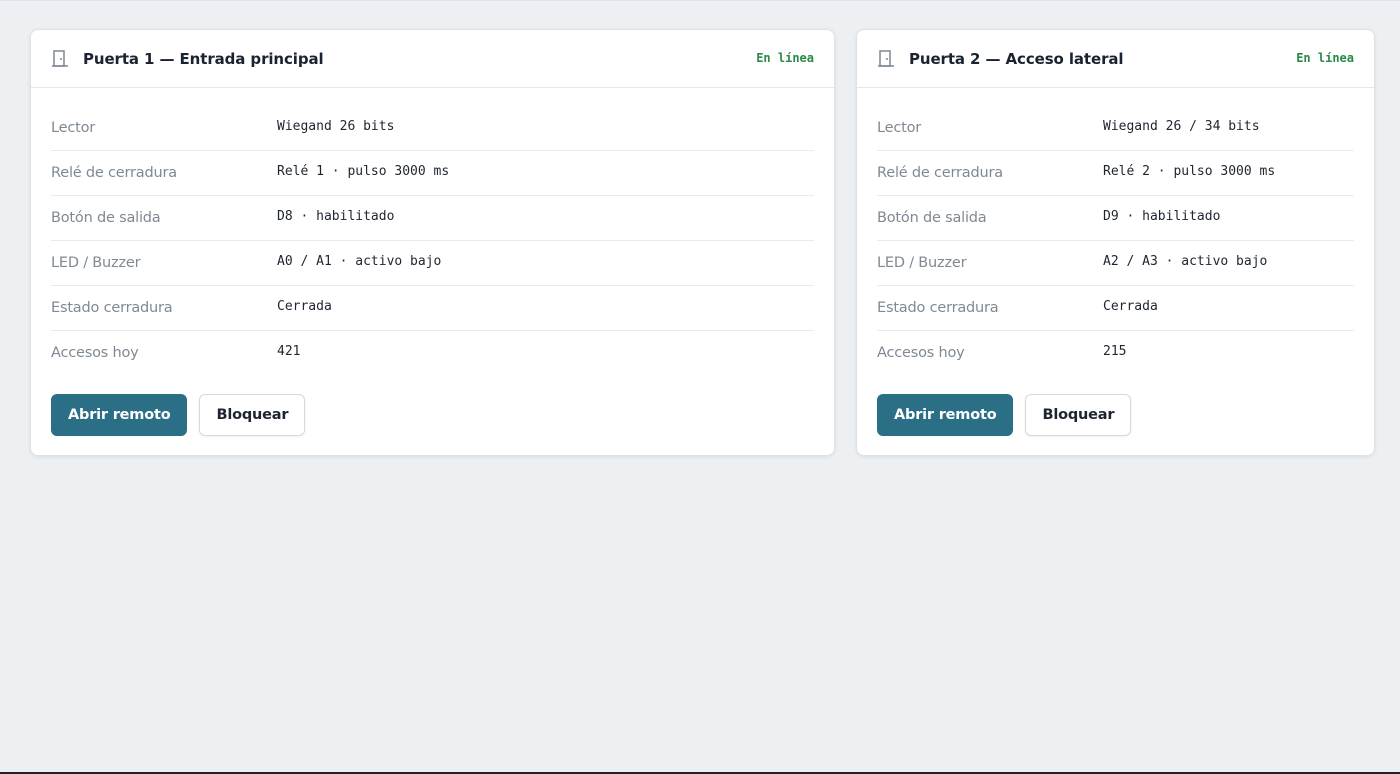  Describe the element at coordinates (1162, 216) in the screenshot. I see `detail-value: D9 · habilitado` at that location.